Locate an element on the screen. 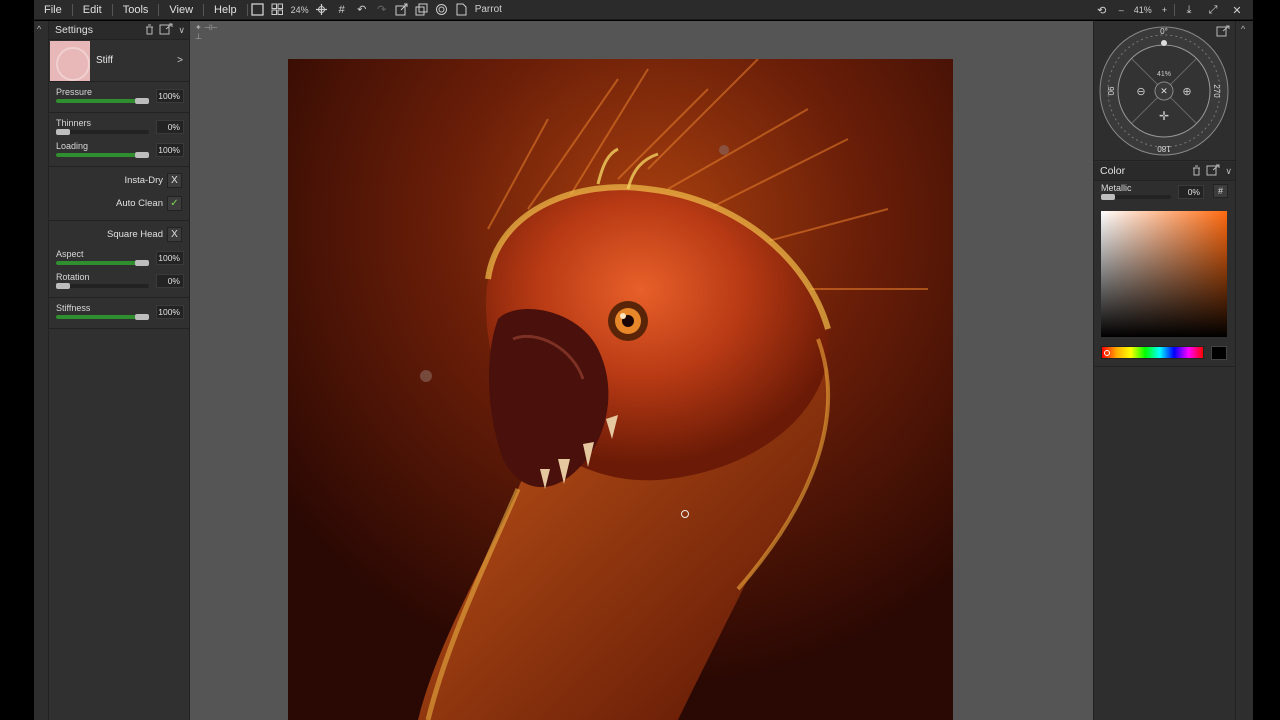 The width and height of the screenshot is (1280, 720). pressure-slider is located at coordinates (102, 101).